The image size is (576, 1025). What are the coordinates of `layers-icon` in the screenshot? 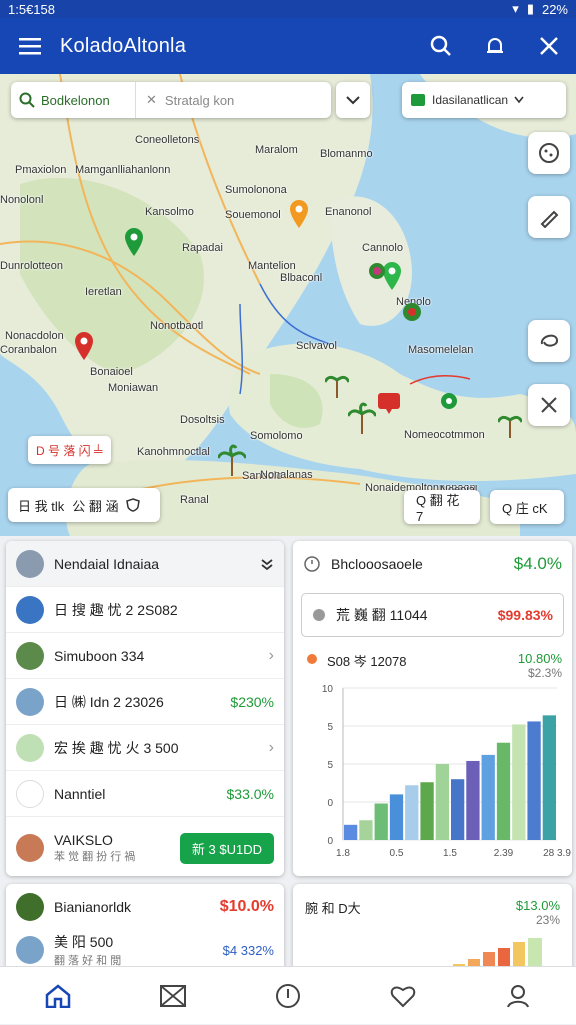 It's located at (418, 100).